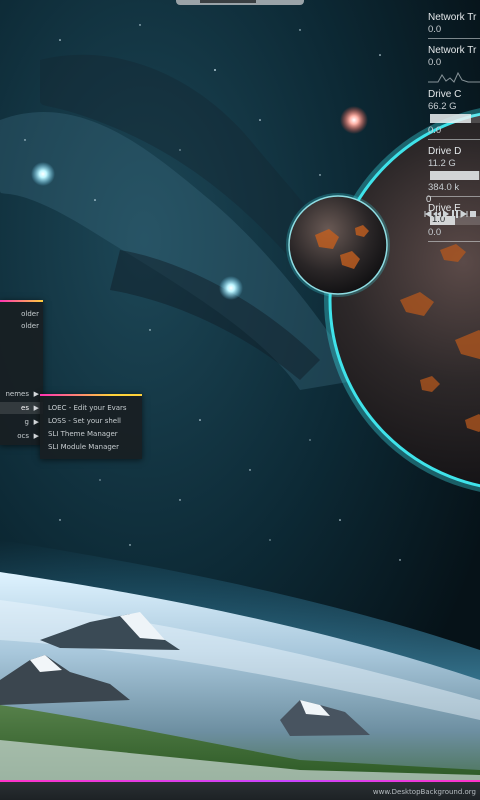 The width and height of the screenshot is (480, 800). Describe the element at coordinates (454, 64) in the screenshot. I see `network-out-meter: Network Tr 0.0` at that location.